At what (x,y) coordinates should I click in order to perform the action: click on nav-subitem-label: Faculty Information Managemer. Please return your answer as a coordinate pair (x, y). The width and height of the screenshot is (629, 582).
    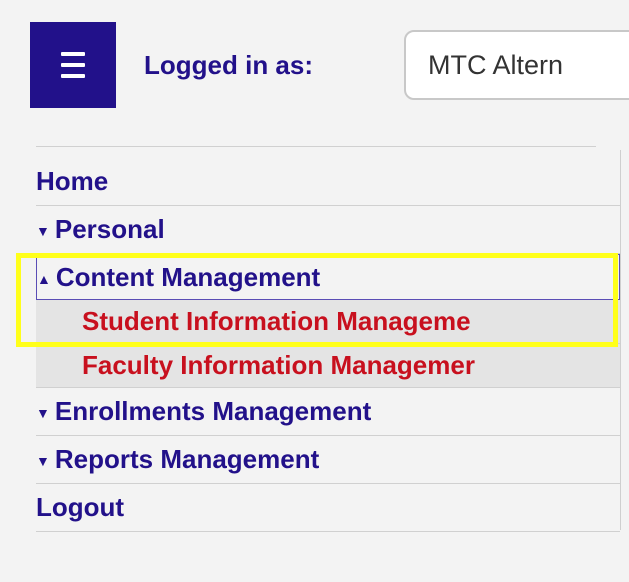
    Looking at the image, I should click on (278, 365).